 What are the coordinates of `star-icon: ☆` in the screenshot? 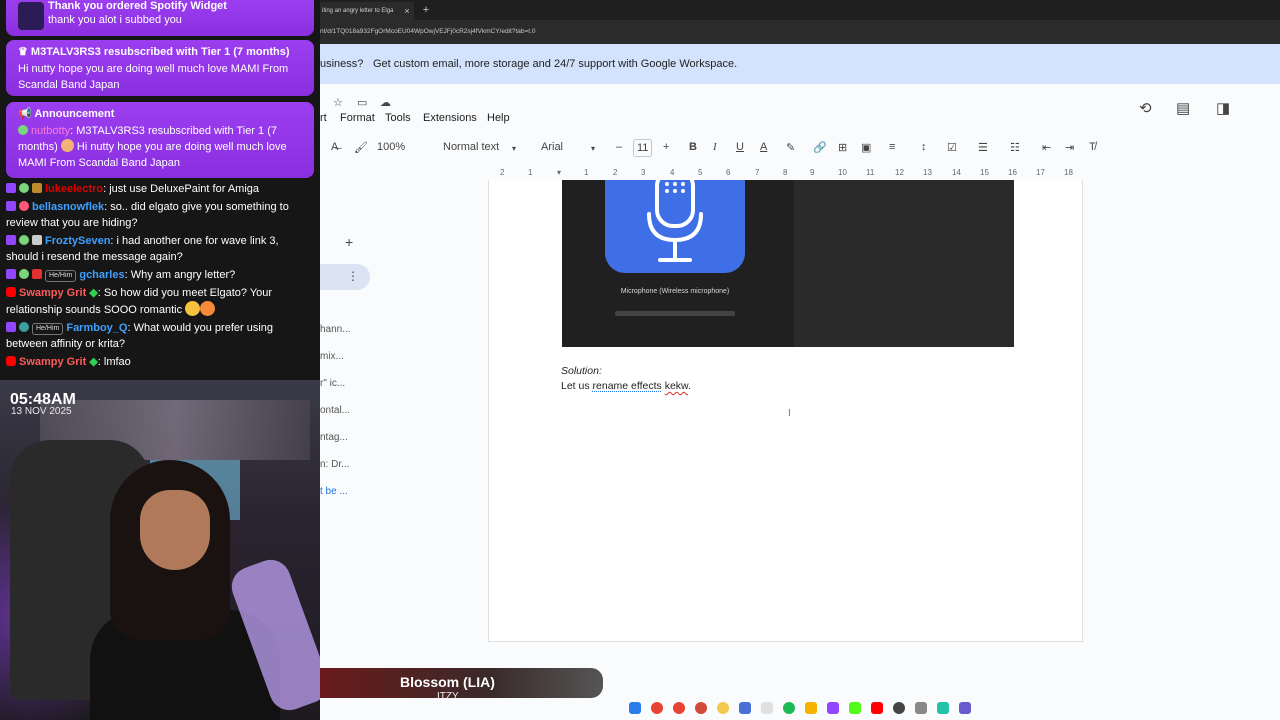 It's located at (338, 102).